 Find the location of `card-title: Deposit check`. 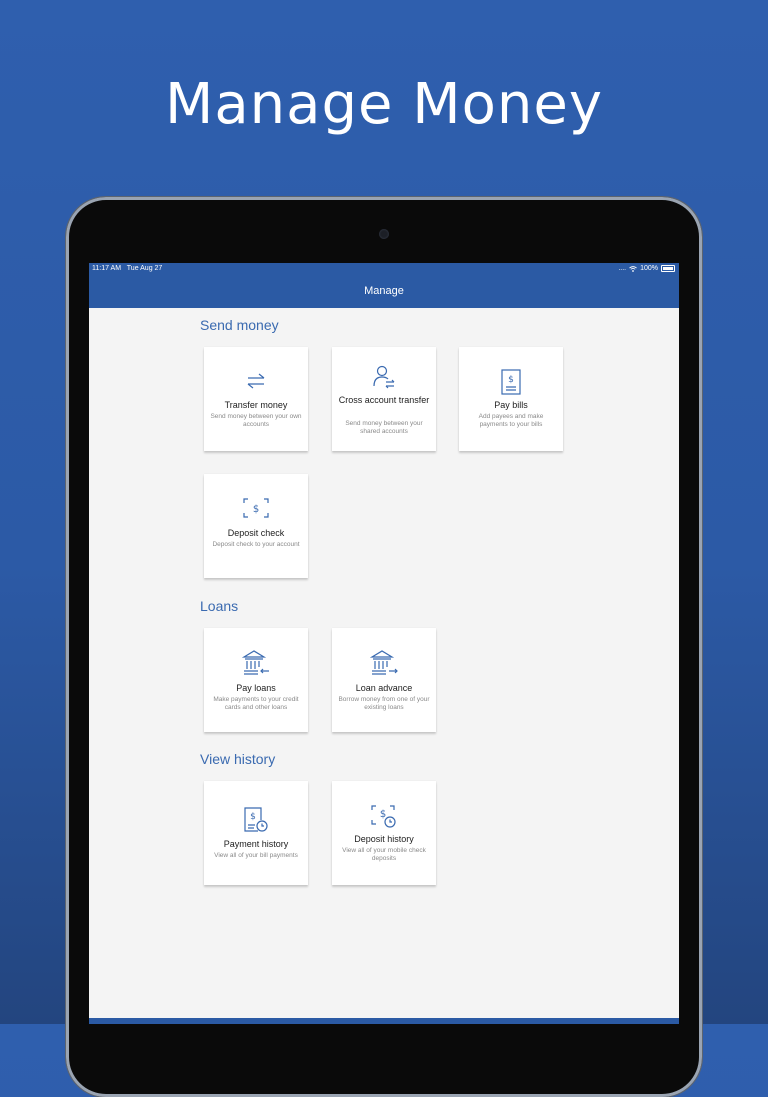

card-title: Deposit check is located at coordinates (256, 533).